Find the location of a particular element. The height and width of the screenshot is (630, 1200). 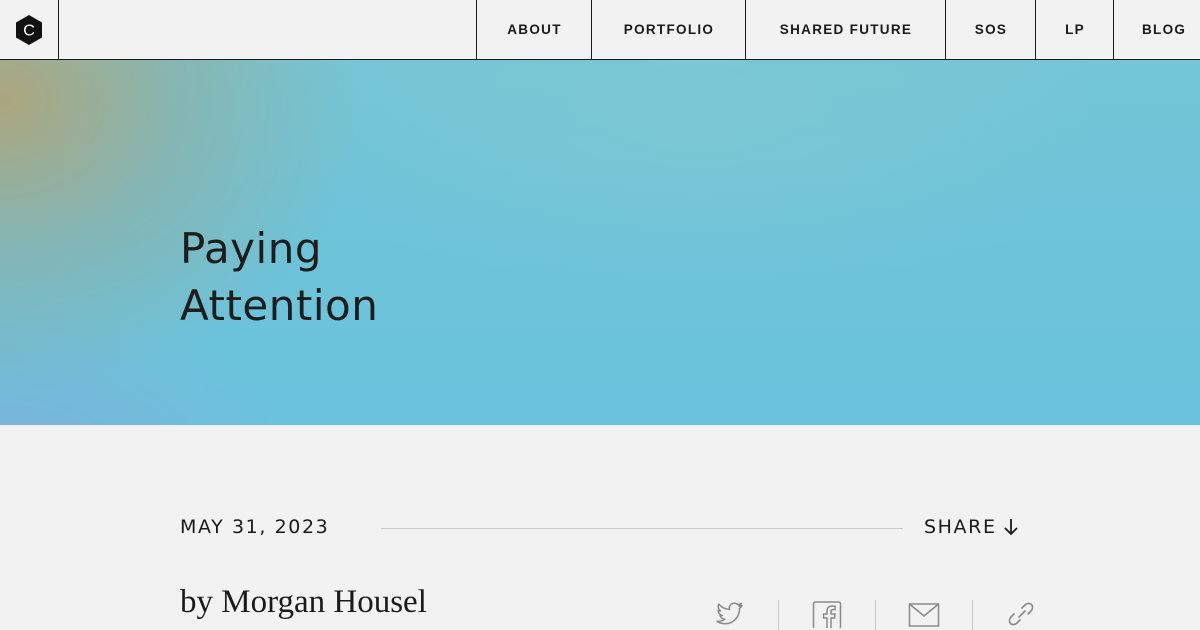

nav-portfolio: PORTFOLIO is located at coordinates (668, 29).